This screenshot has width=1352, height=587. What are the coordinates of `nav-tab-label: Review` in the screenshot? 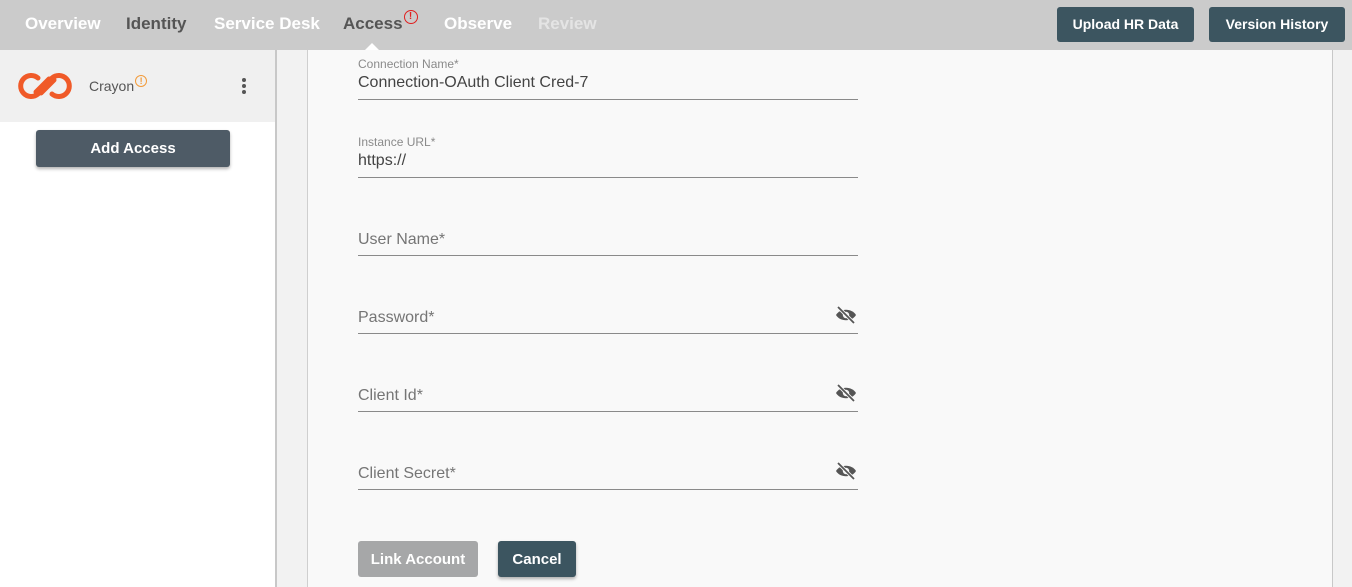 It's located at (567, 23).